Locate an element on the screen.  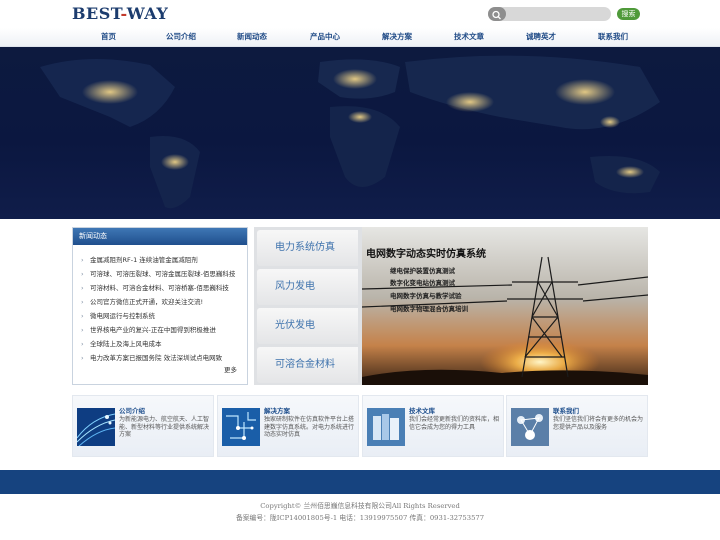
news-item: › 微电网运行与控制系统 is located at coordinates (164, 317).